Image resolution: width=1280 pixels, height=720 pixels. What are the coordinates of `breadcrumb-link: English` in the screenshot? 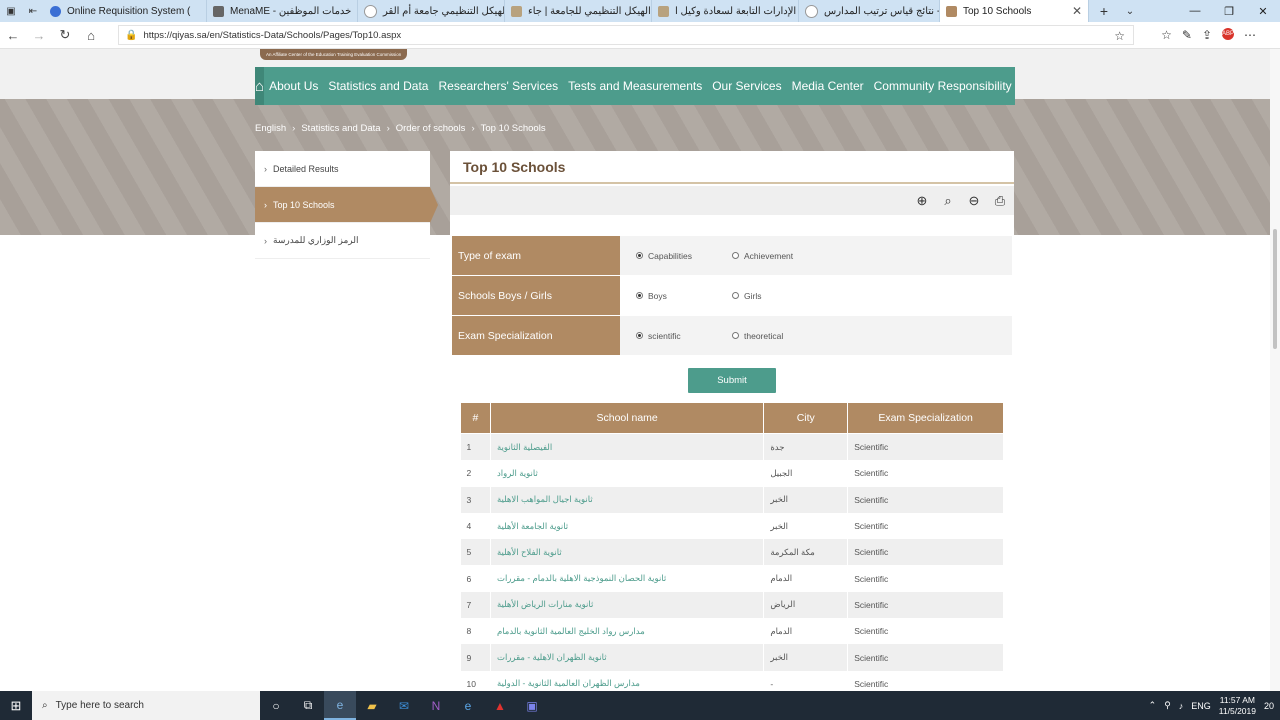 It's located at (270, 128).